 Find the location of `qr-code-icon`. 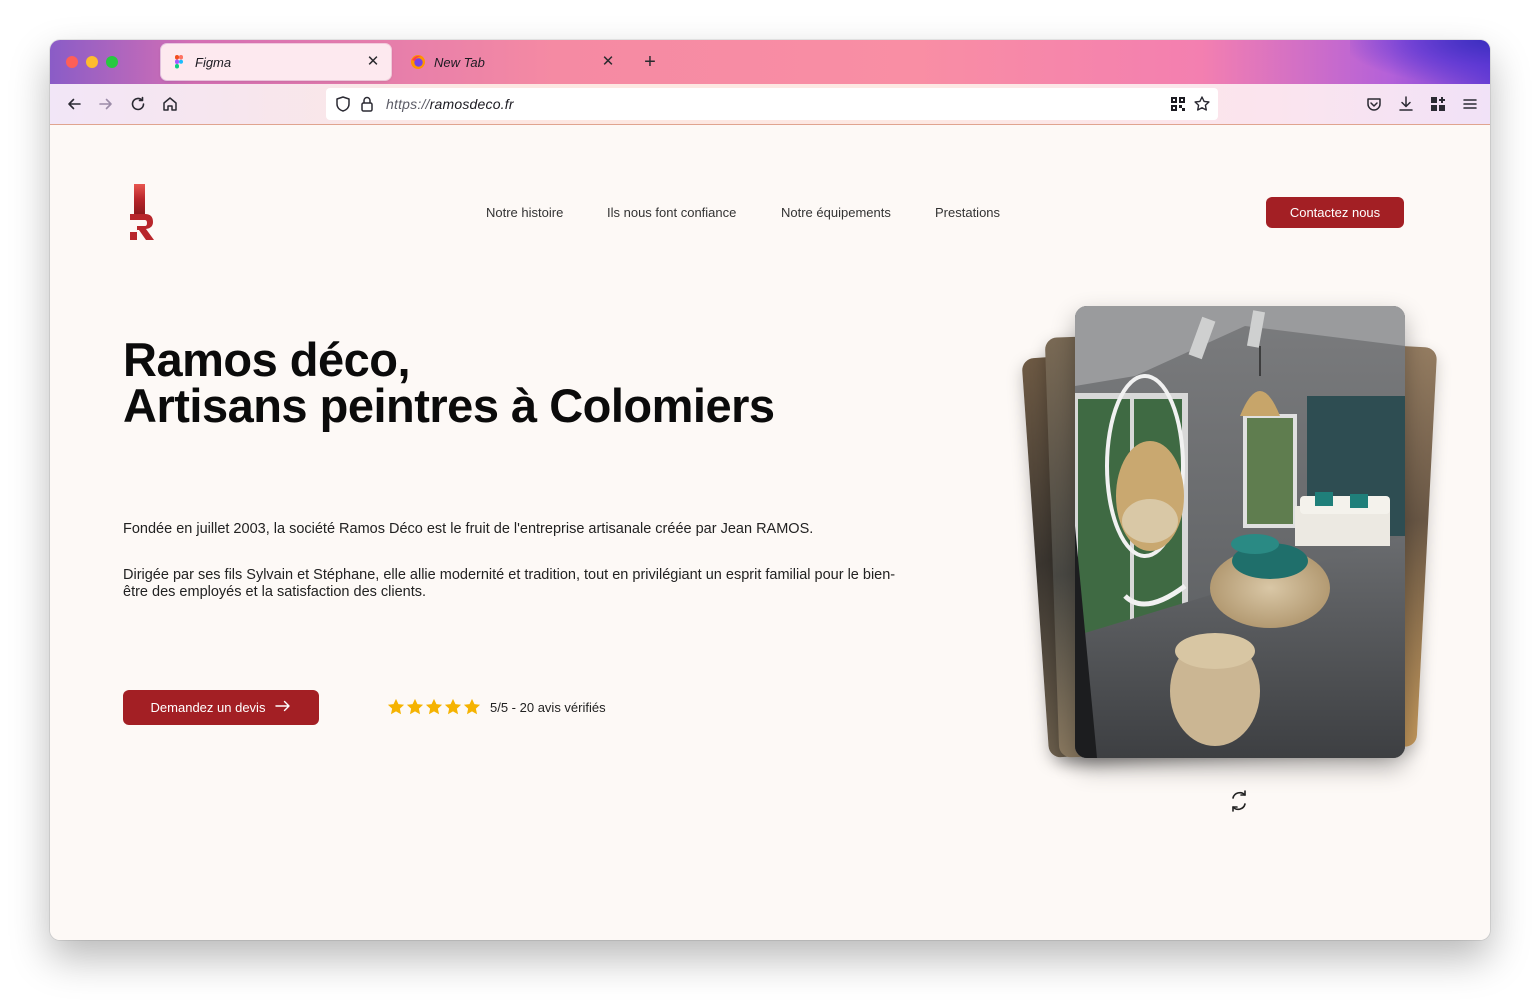

qr-code-icon is located at coordinates (1178, 104).